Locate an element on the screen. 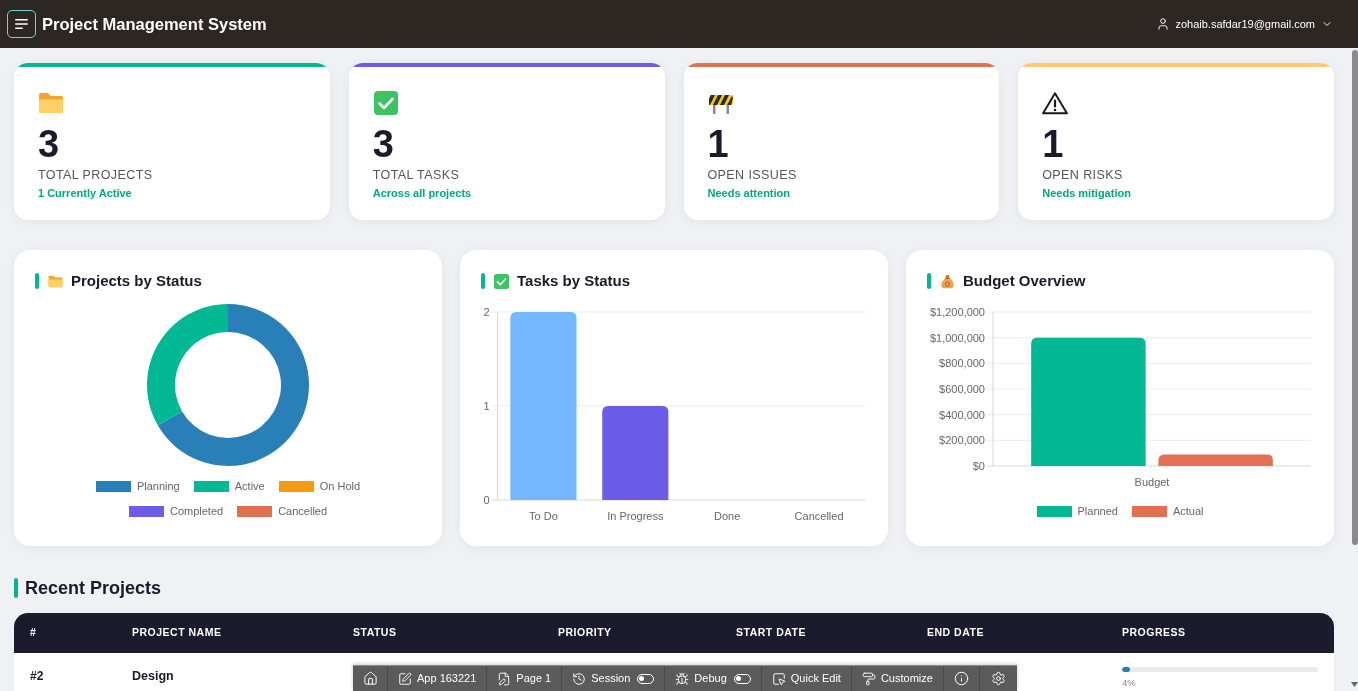 This screenshot has height=691, width=1358. axis-category-label: Budget is located at coordinates (1152, 482).